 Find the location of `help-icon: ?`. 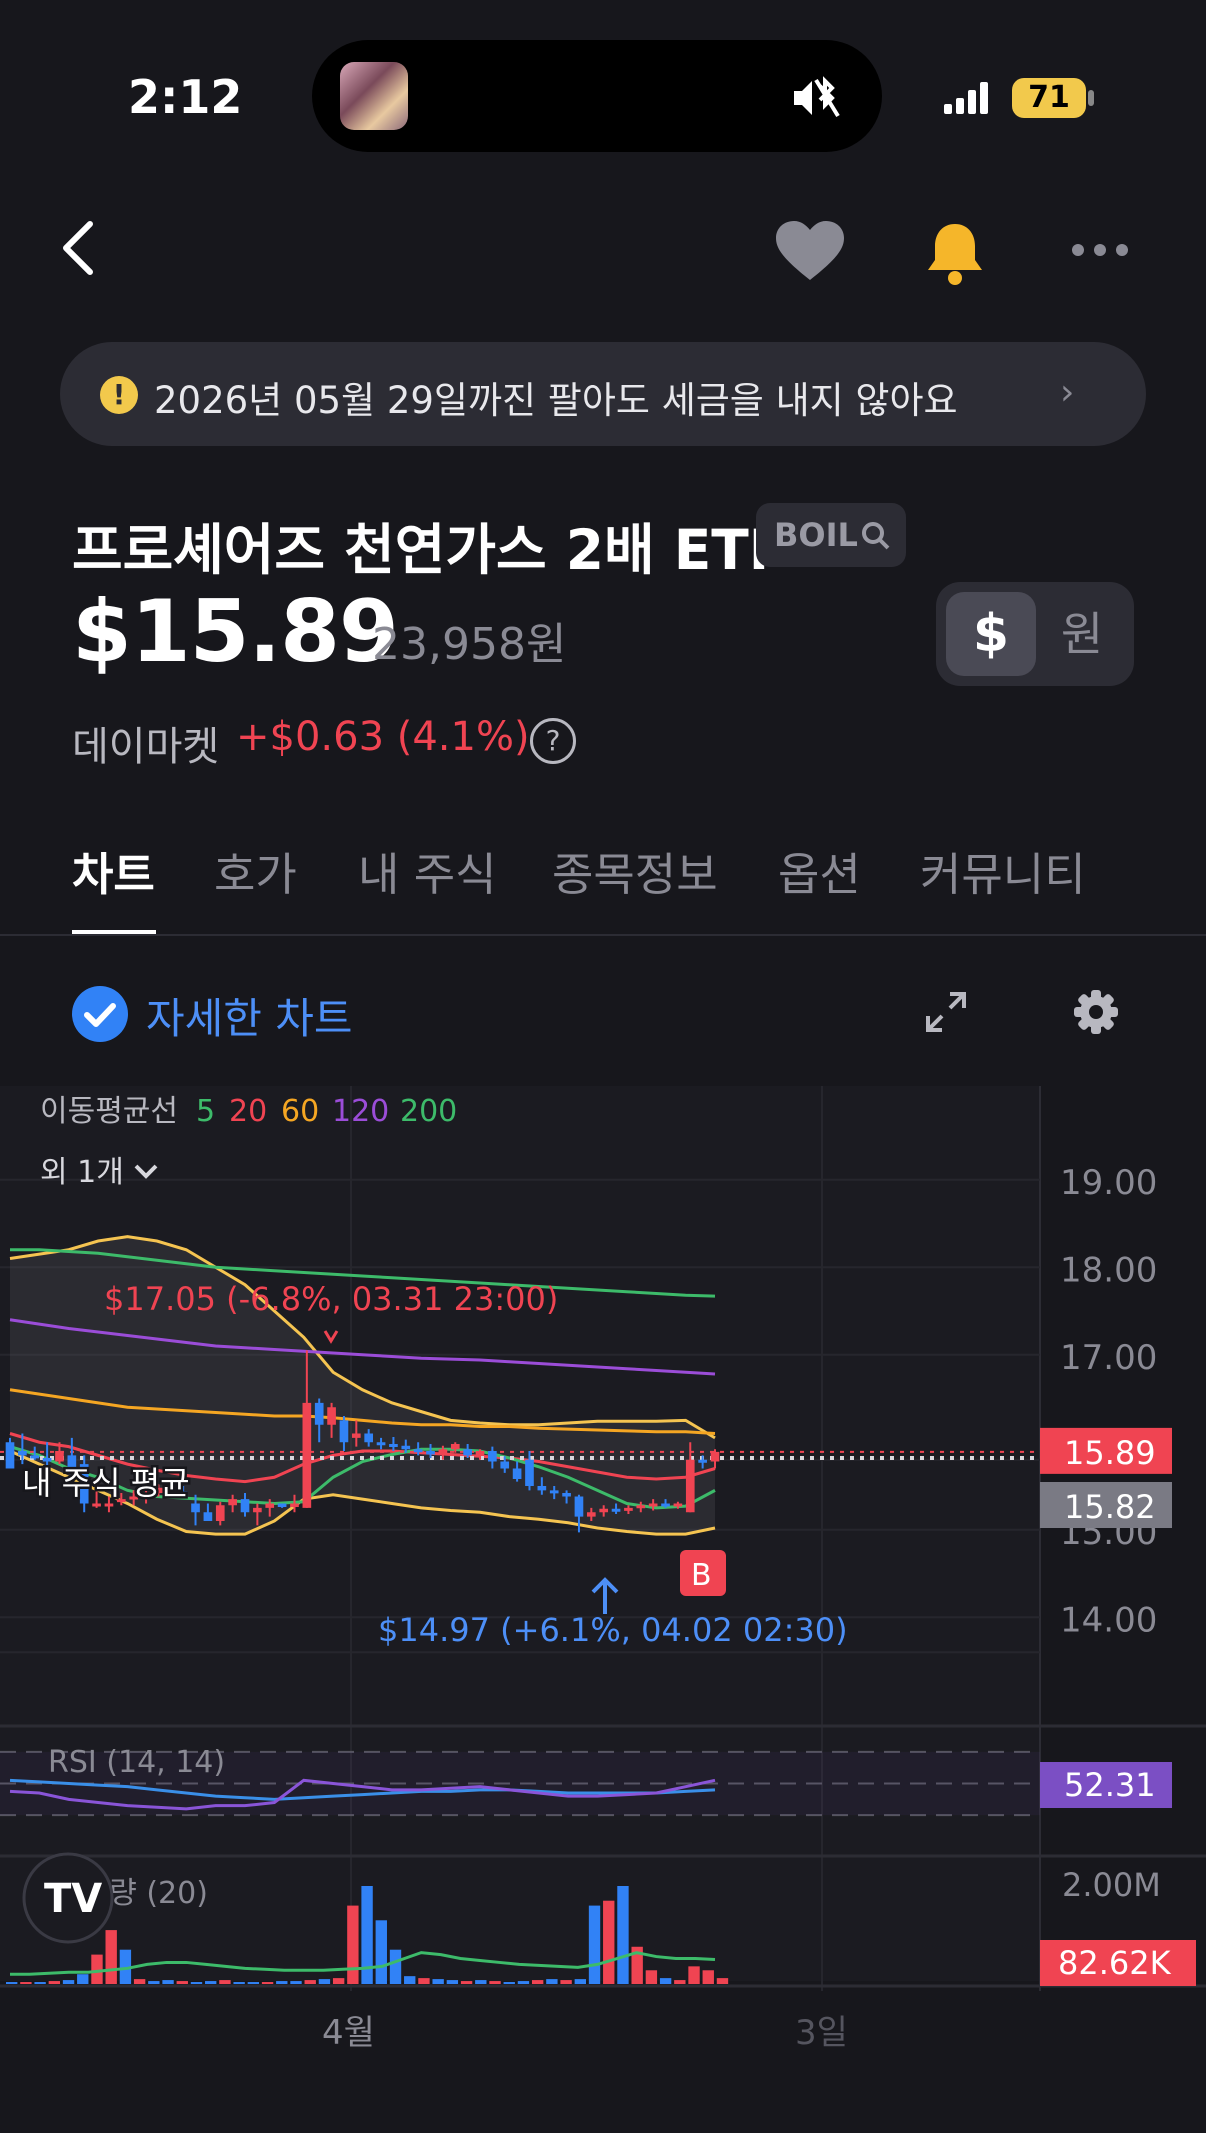

help-icon: ? is located at coordinates (553, 741).